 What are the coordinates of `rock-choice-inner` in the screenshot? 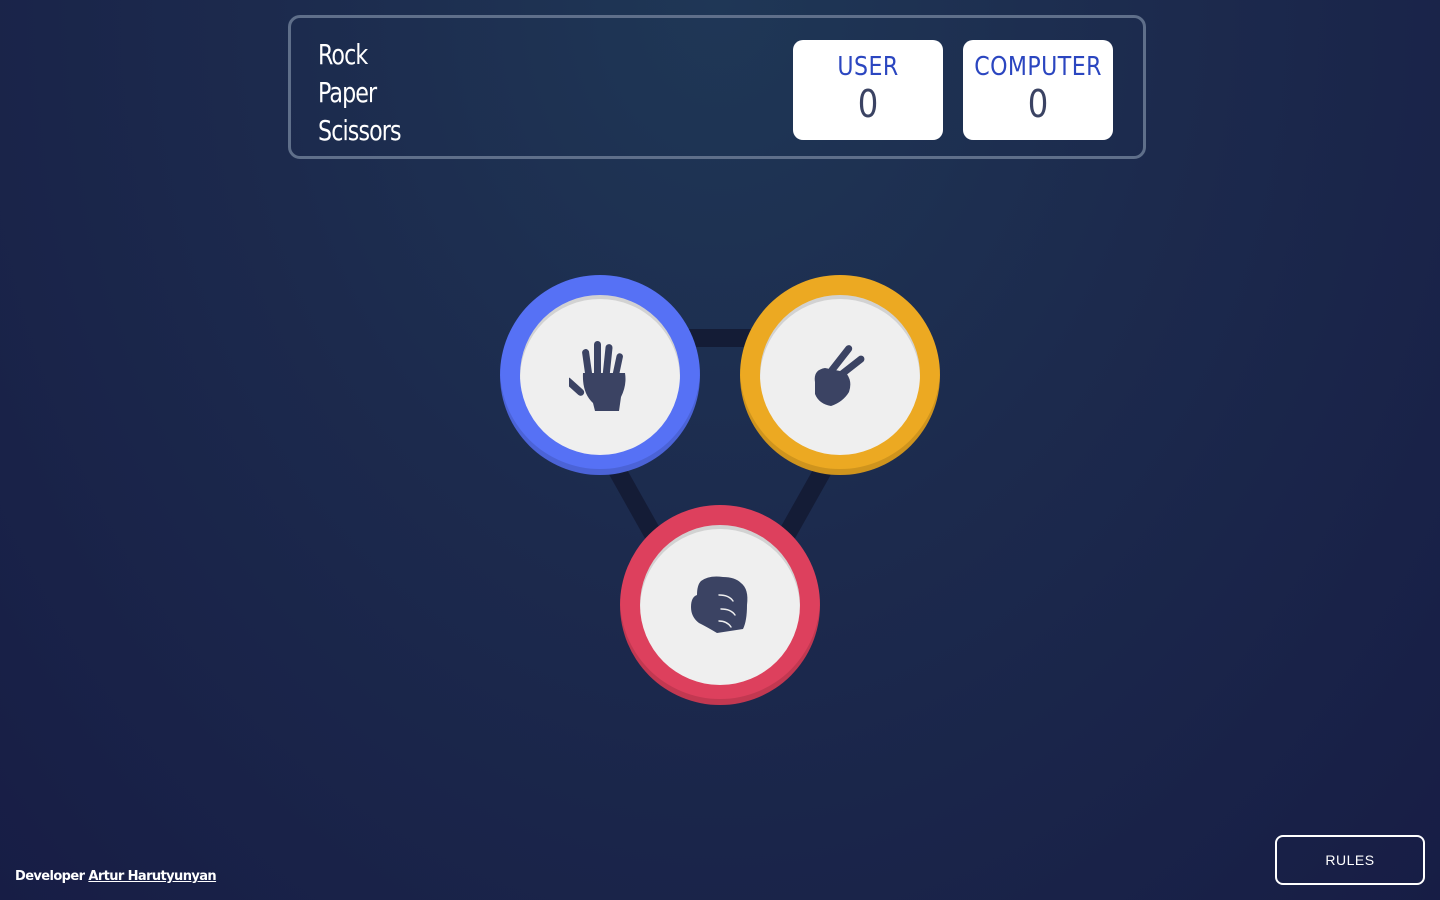 It's located at (720, 605).